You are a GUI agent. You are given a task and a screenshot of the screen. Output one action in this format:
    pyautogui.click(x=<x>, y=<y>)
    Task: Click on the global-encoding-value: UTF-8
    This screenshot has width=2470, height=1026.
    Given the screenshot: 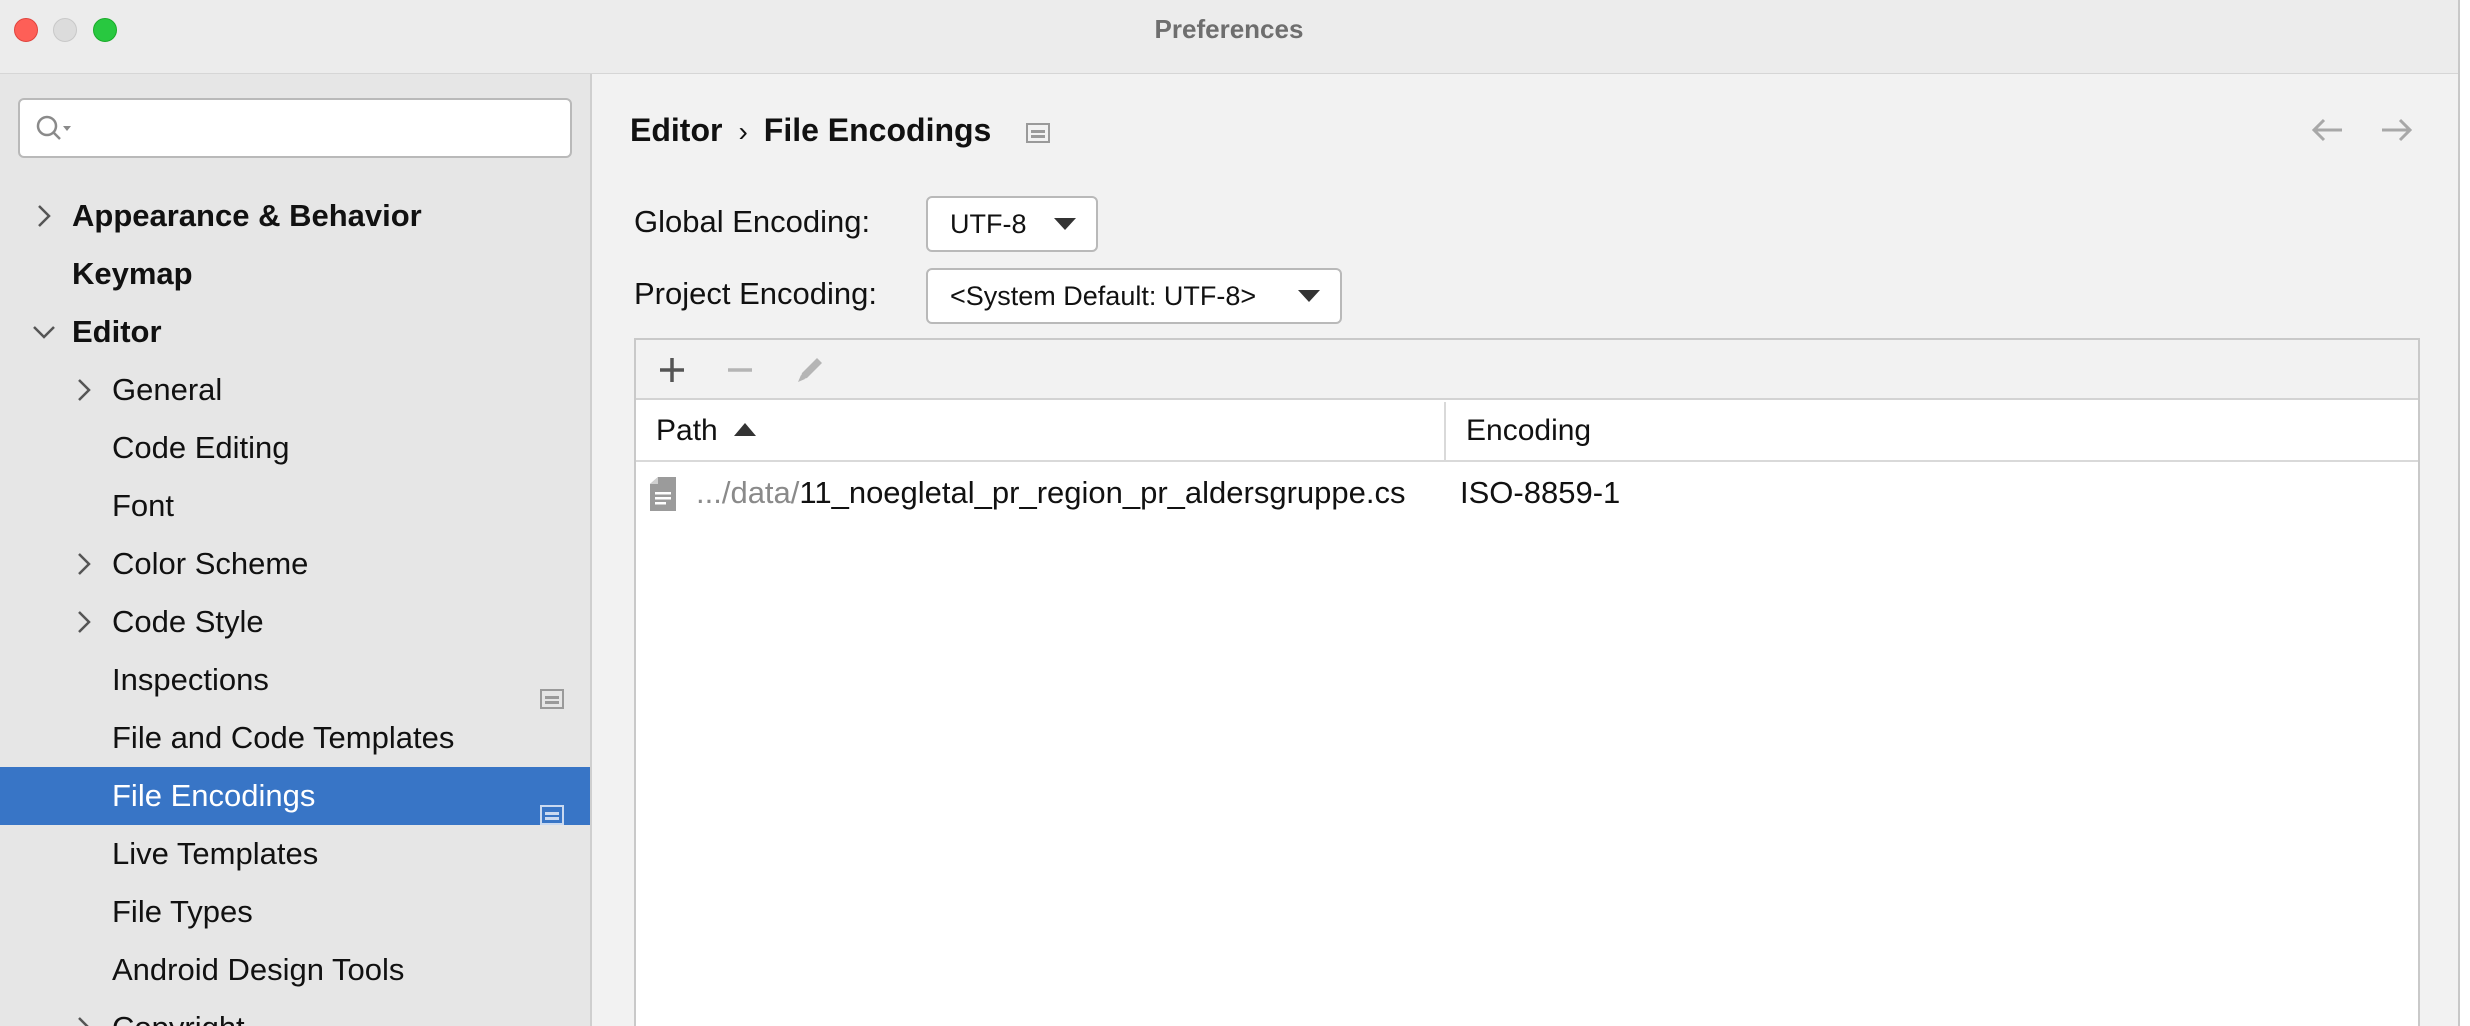 What is the action you would take?
    pyautogui.click(x=988, y=224)
    